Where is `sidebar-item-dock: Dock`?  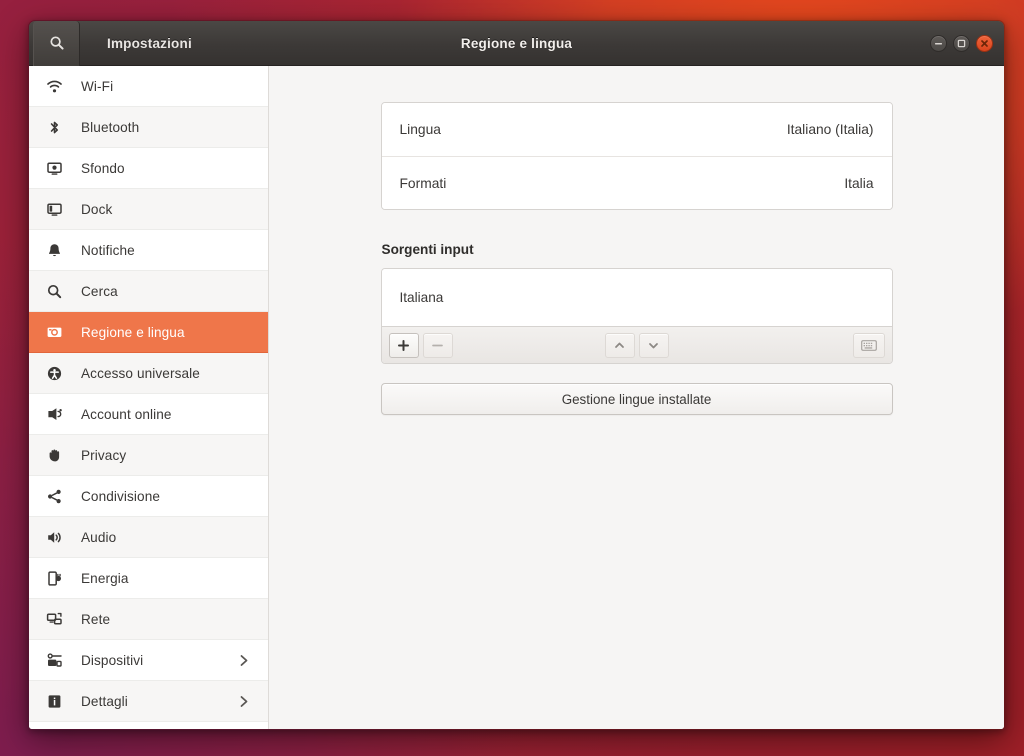 sidebar-item-dock: Dock is located at coordinates (148, 209).